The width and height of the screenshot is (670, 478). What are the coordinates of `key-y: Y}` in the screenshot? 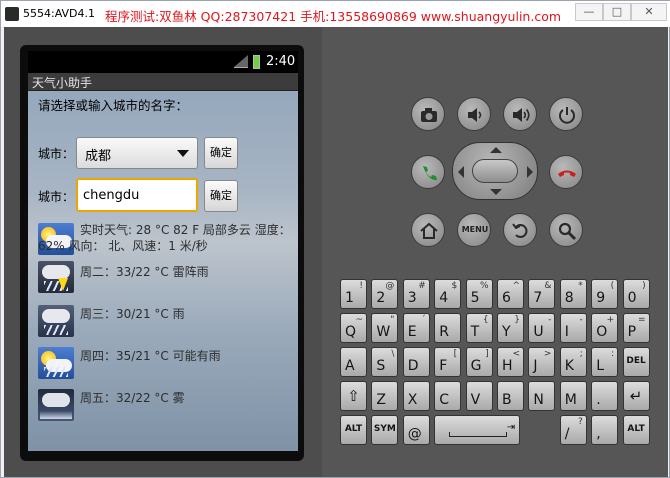 It's located at (510, 328).